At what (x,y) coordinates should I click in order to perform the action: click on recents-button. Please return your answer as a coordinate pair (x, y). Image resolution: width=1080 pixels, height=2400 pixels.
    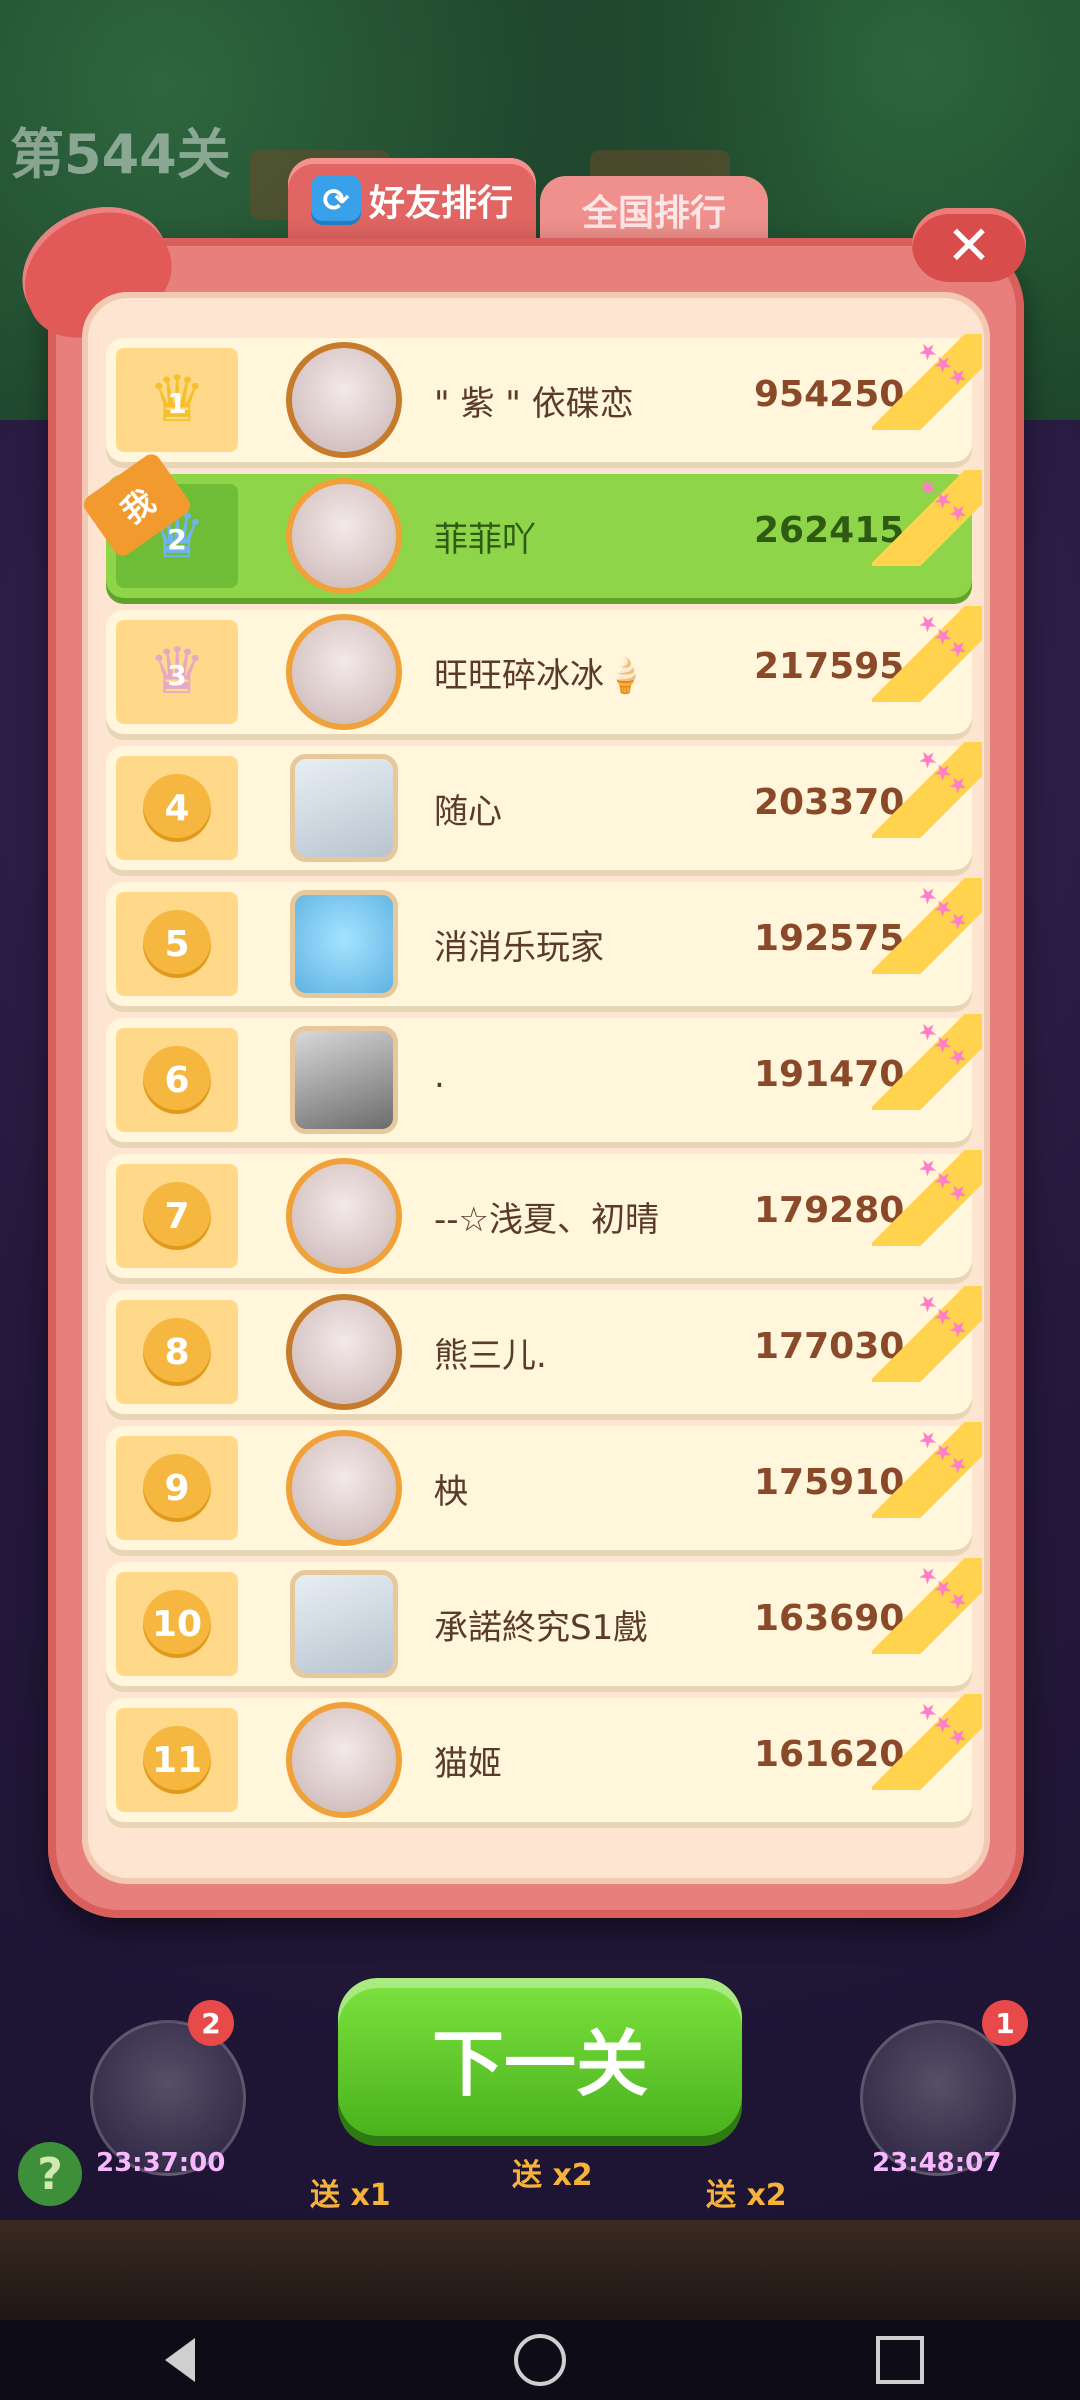
    Looking at the image, I should click on (900, 2360).